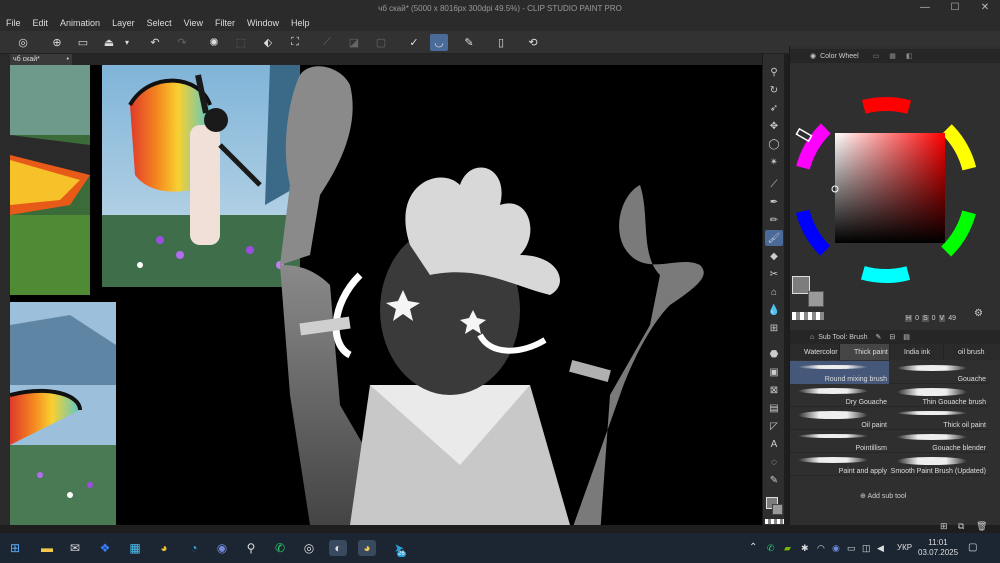  What do you see at coordinates (972, 547) in the screenshot?
I see `notification-icon: ▢` at bounding box center [972, 547].